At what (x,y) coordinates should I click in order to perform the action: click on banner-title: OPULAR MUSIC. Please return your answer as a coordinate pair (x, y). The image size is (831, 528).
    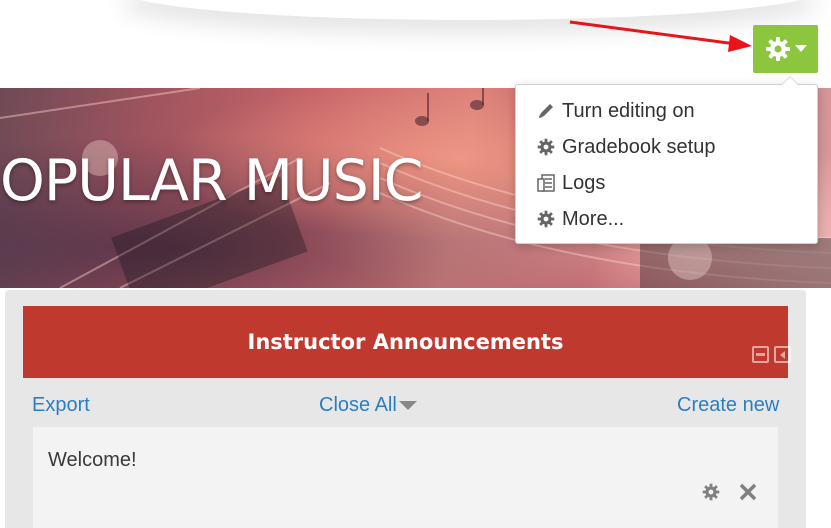
    Looking at the image, I should click on (211, 181).